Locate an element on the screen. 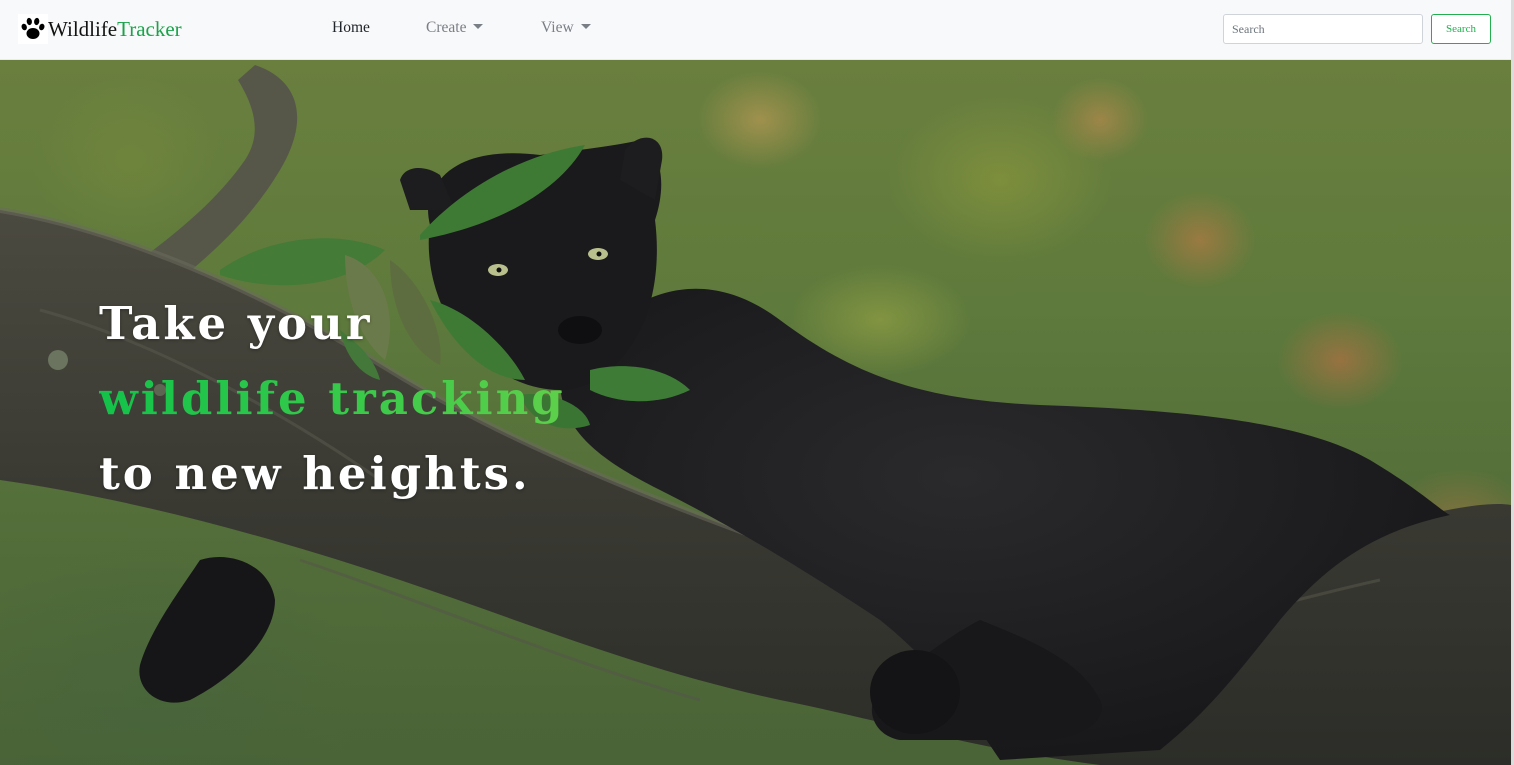 The width and height of the screenshot is (1514, 765). paw-icon is located at coordinates (33, 29).